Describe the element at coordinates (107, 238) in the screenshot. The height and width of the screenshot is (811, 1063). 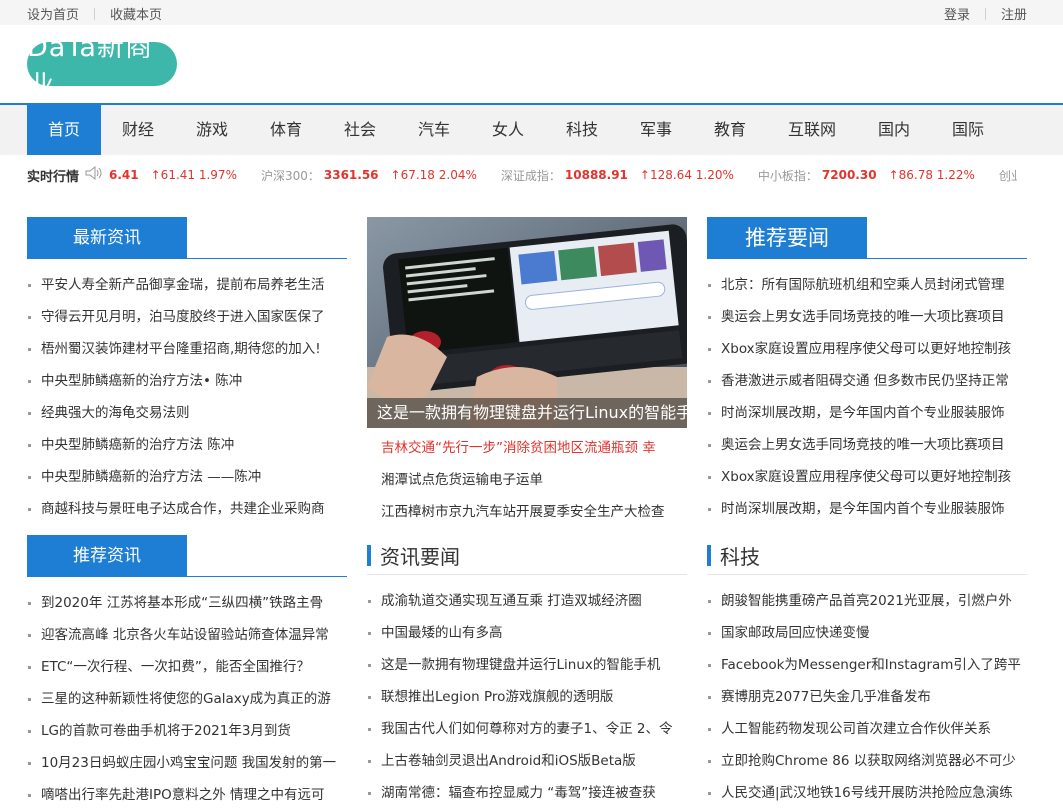
I see `latest-news-tab: 最新资讯` at that location.